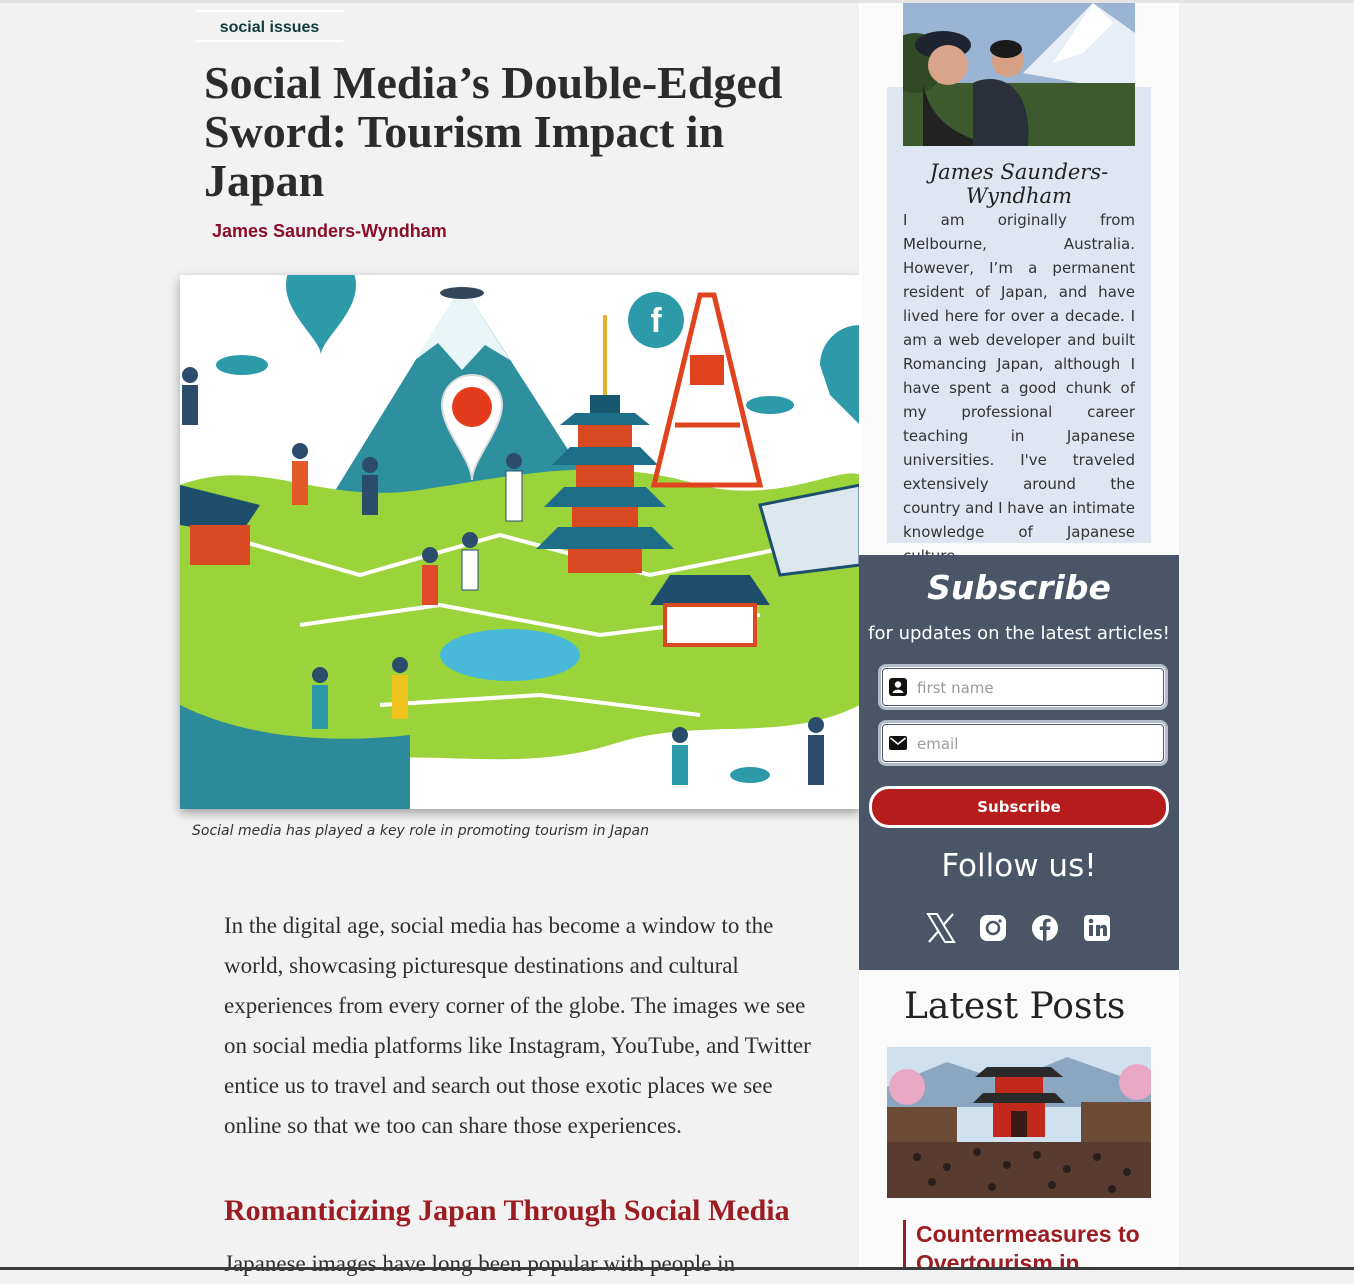  What do you see at coordinates (1037, 744) in the screenshot?
I see `email-input` at bounding box center [1037, 744].